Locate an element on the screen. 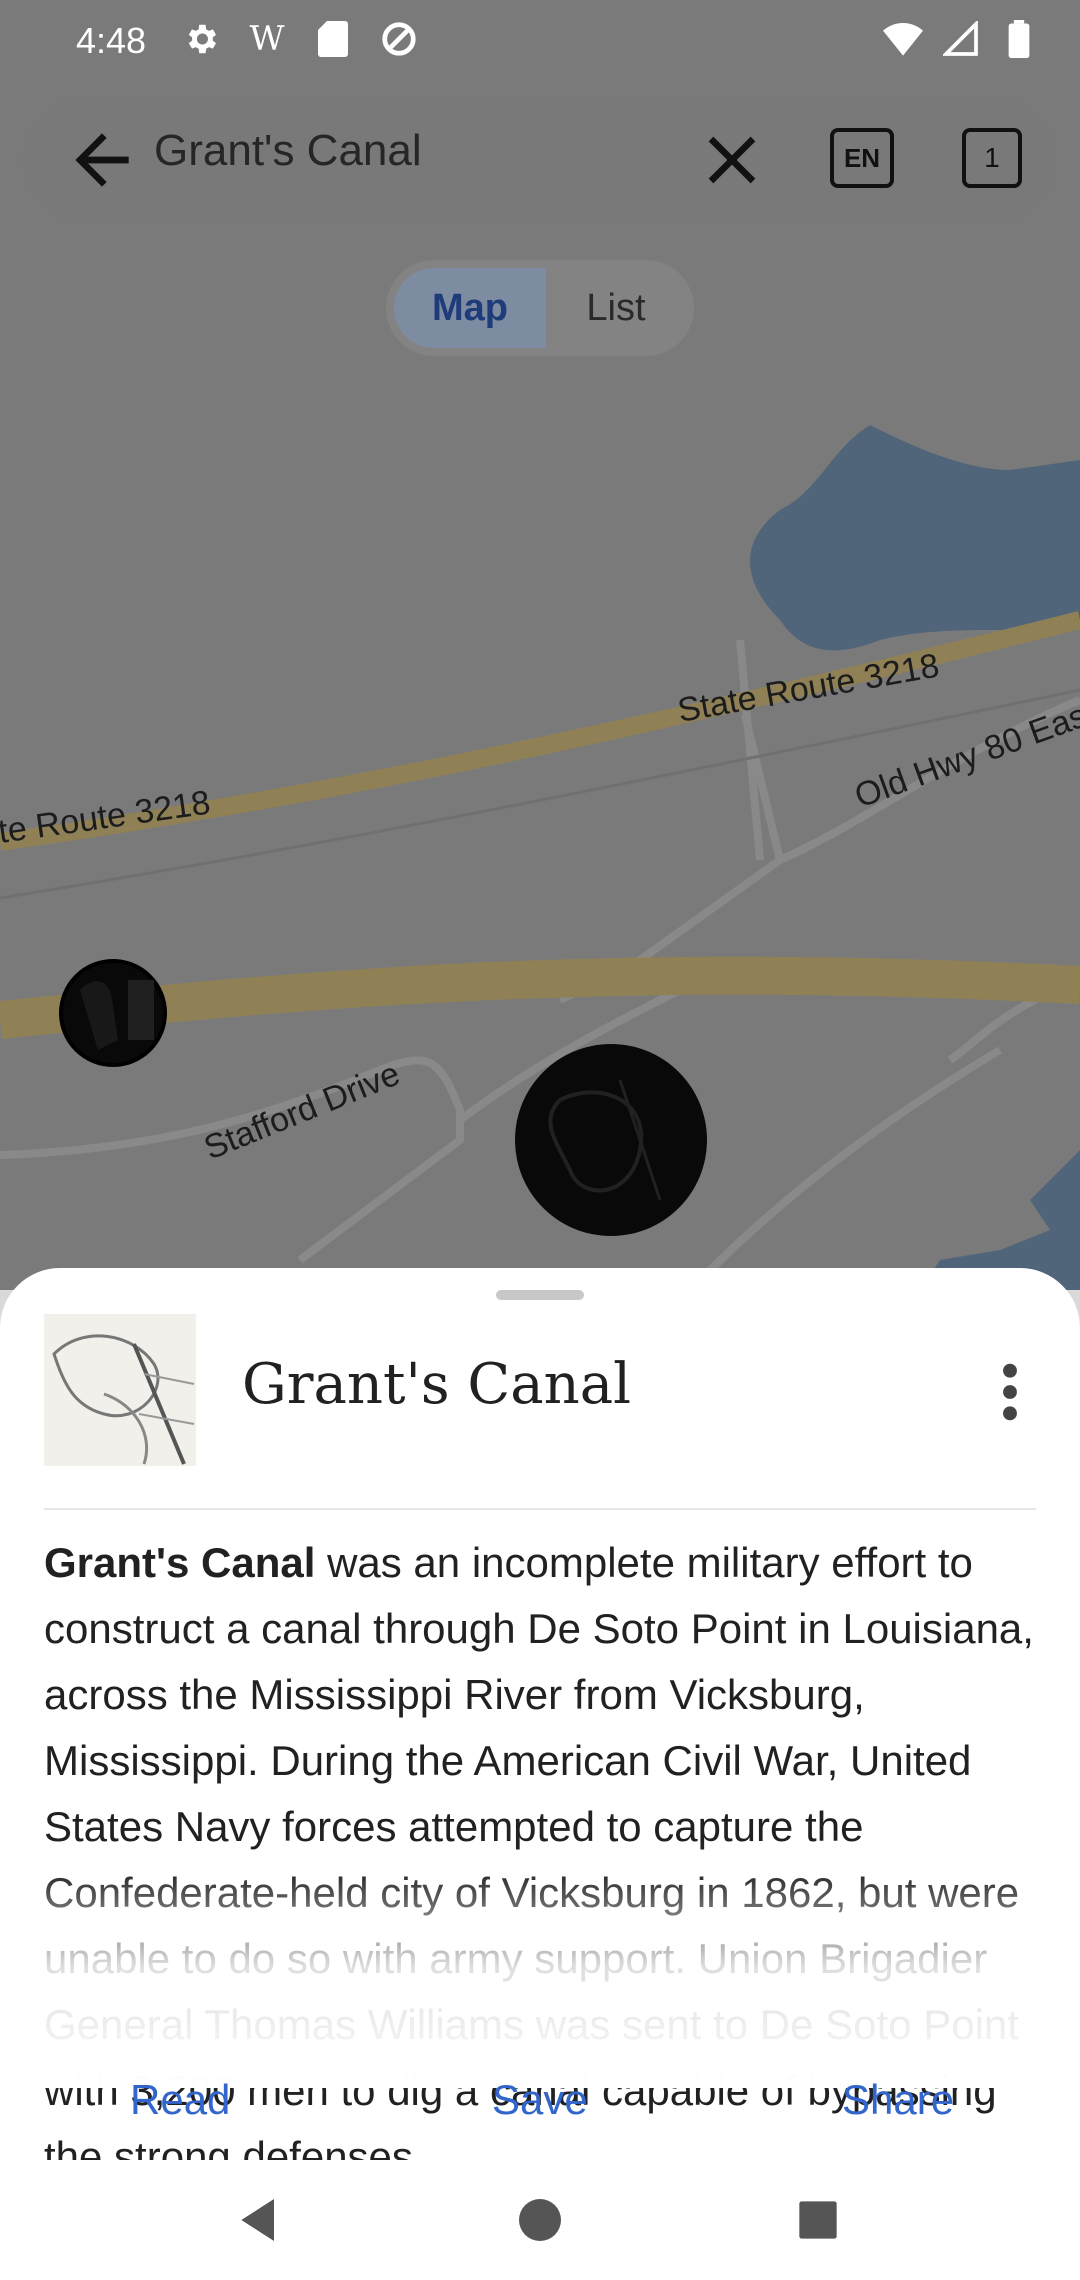 This screenshot has height=2280, width=1080. article-thumbnail is located at coordinates (120, 1390).